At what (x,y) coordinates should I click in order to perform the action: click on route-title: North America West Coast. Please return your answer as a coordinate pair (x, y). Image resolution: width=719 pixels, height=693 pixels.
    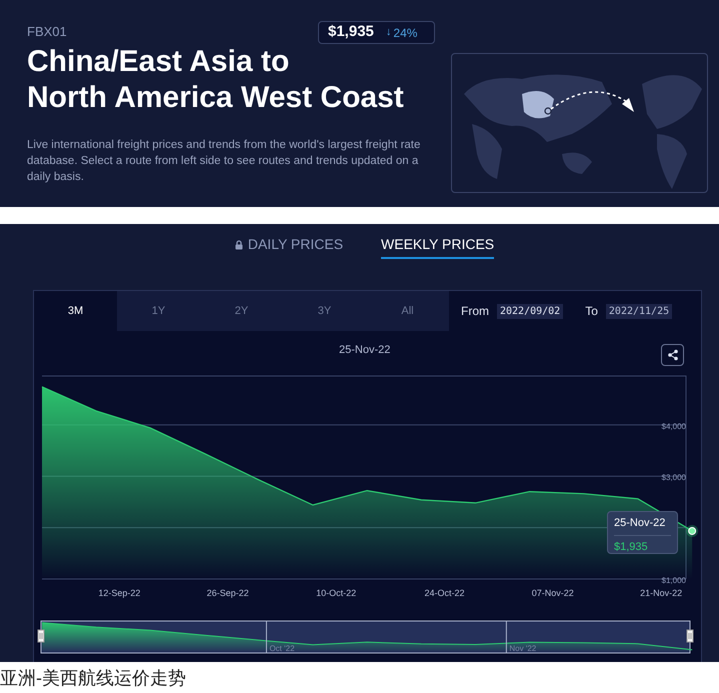
    Looking at the image, I should click on (215, 98).